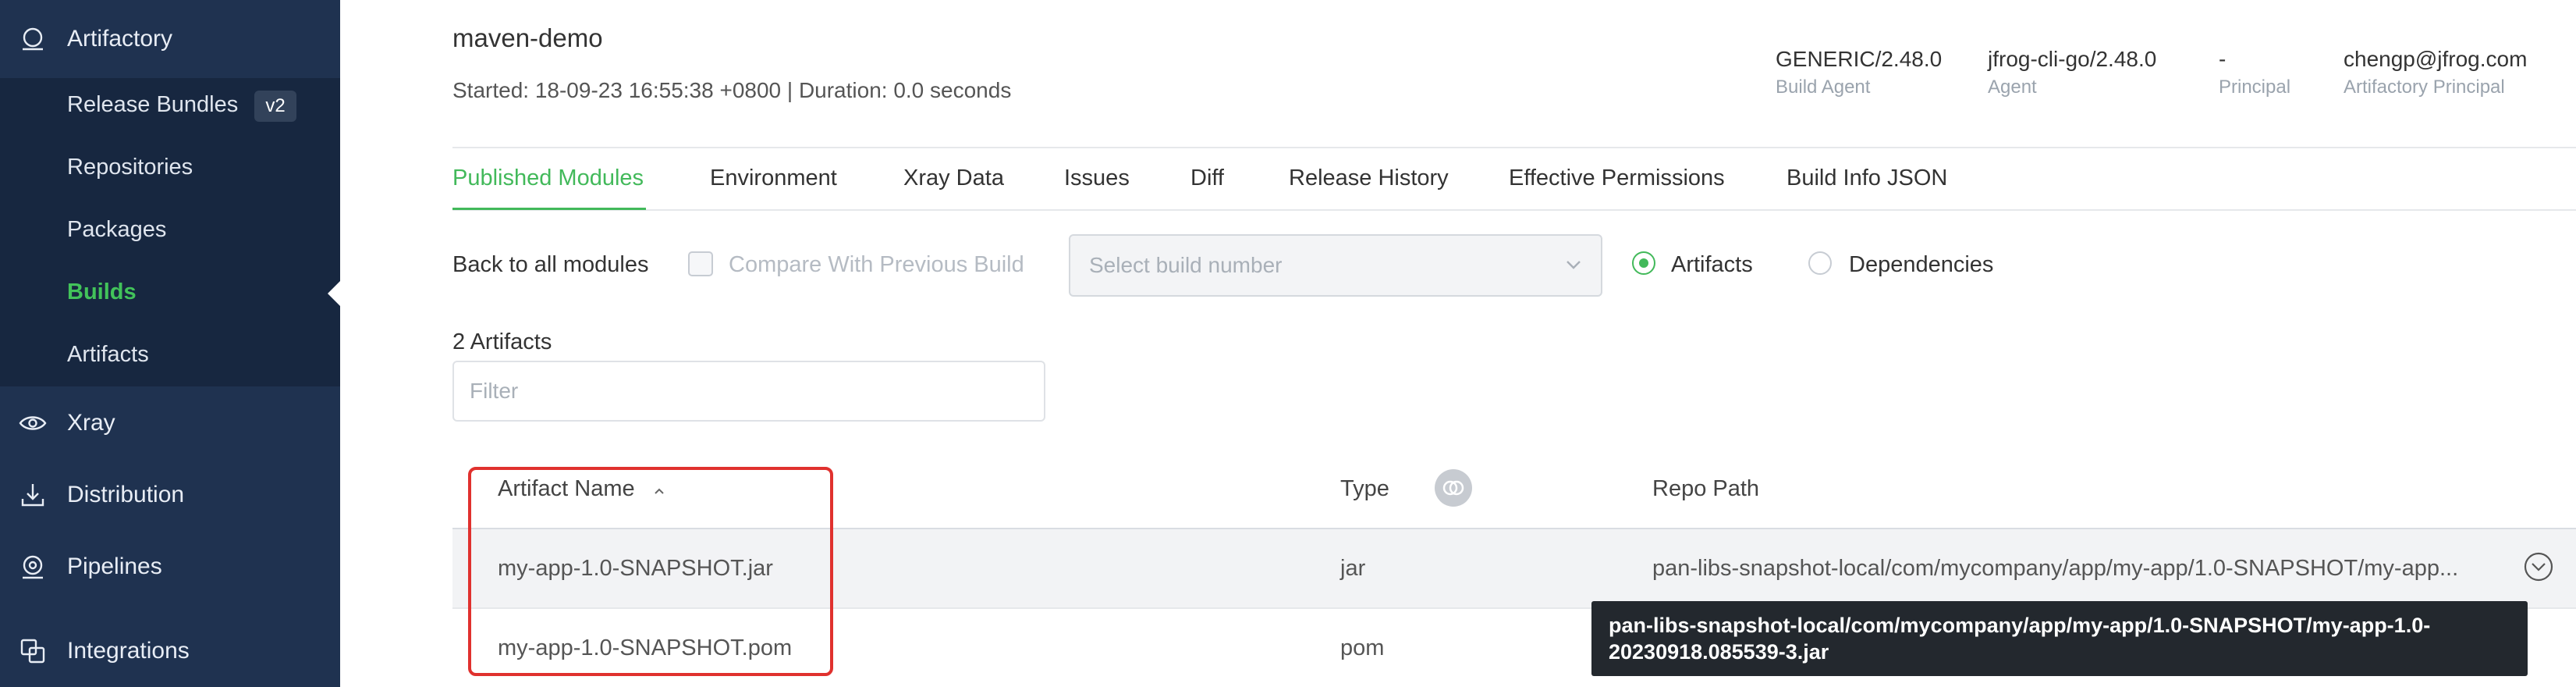 This screenshot has height=687, width=2576. Describe the element at coordinates (32, 423) in the screenshot. I see `eye-icon` at that location.